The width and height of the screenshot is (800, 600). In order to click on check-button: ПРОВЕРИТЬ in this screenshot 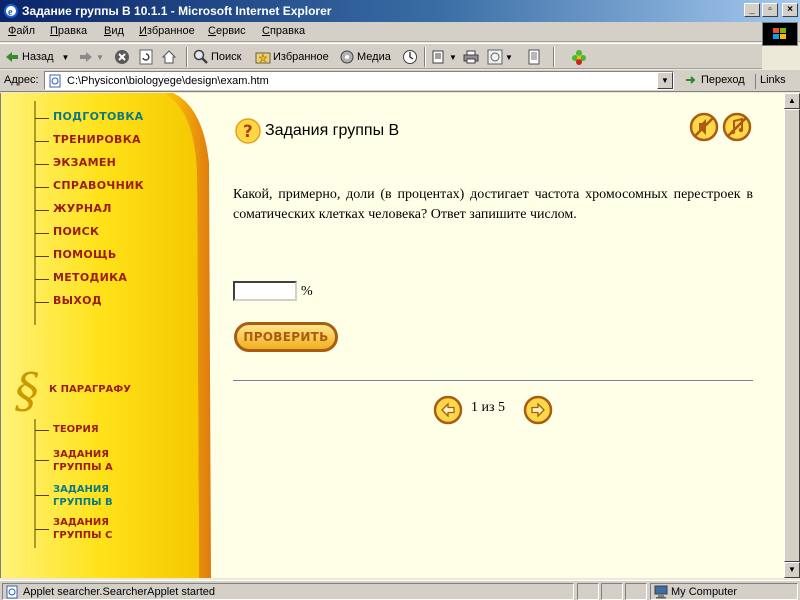, I will do `click(286, 337)`.